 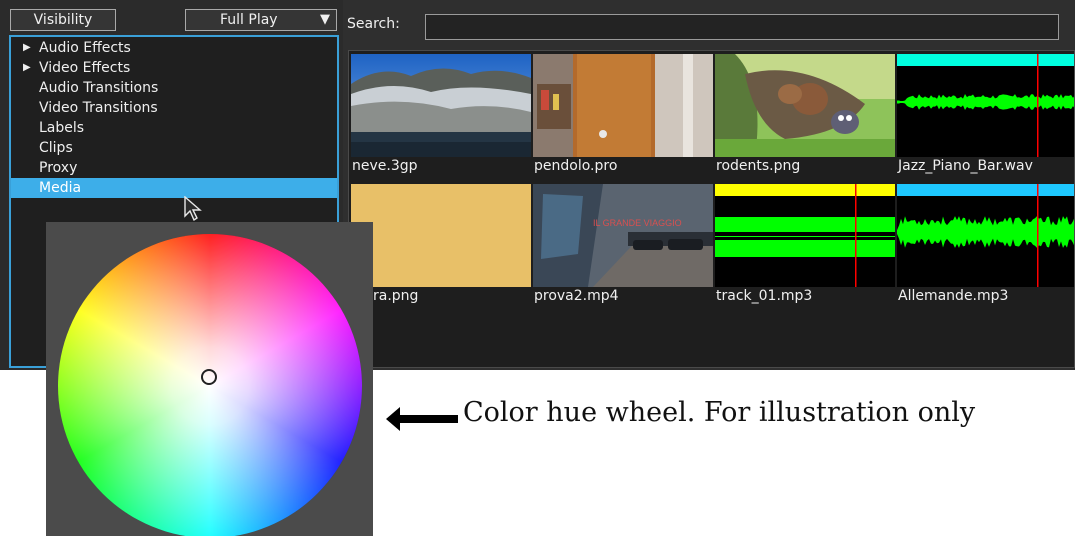 I want to click on tree-item-label: Media, so click(x=60, y=188).